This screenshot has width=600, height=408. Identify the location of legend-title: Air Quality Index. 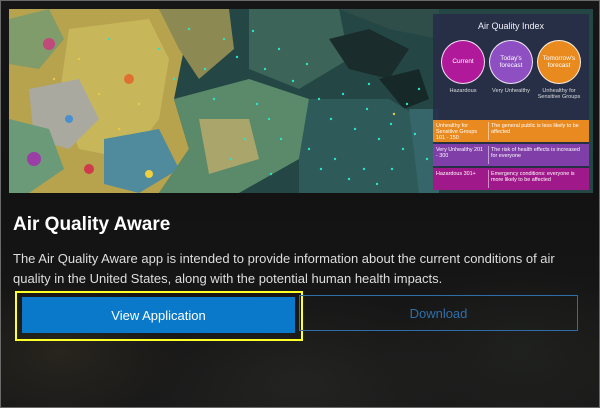
(511, 26).